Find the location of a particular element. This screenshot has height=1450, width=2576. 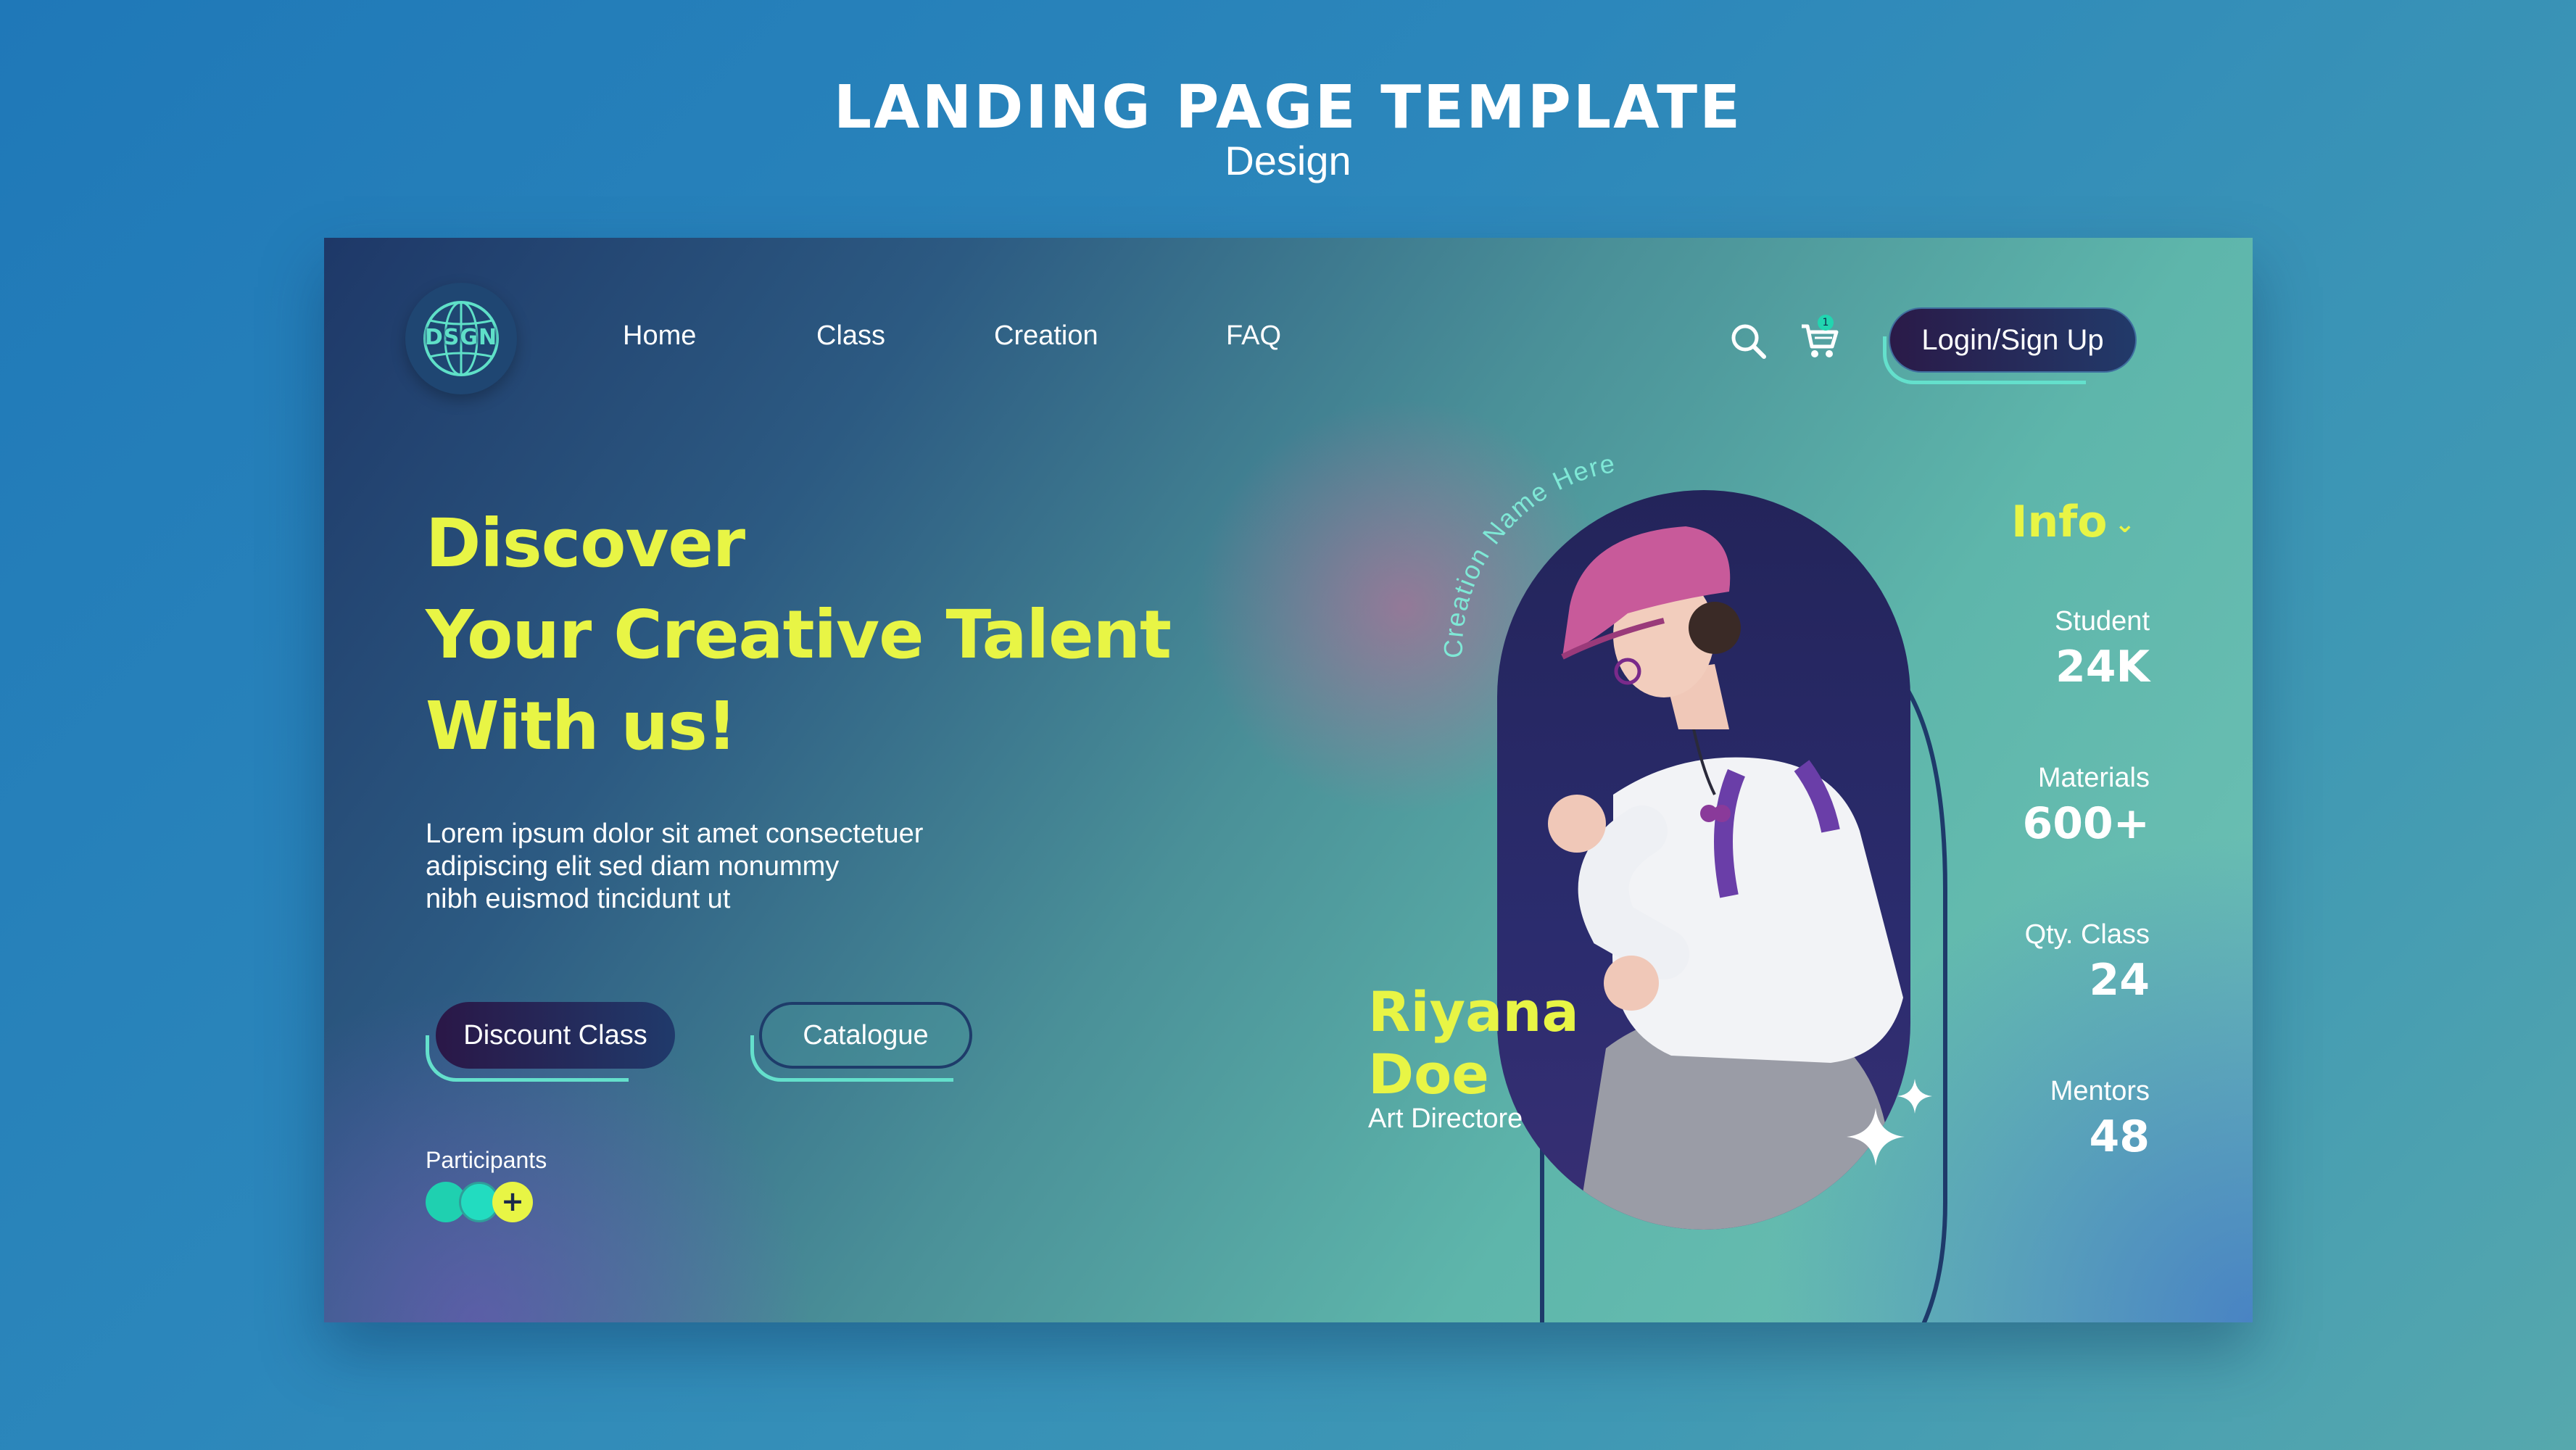

nav-faq: FAQ is located at coordinates (1254, 336).